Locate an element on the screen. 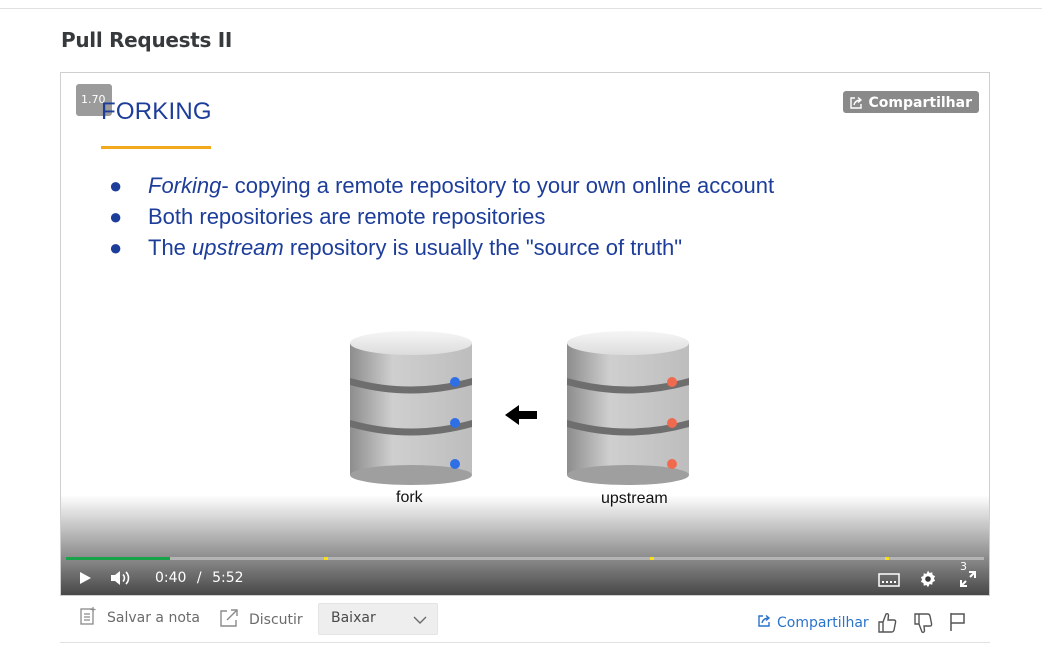  external-link-icon is located at coordinates (229, 620).